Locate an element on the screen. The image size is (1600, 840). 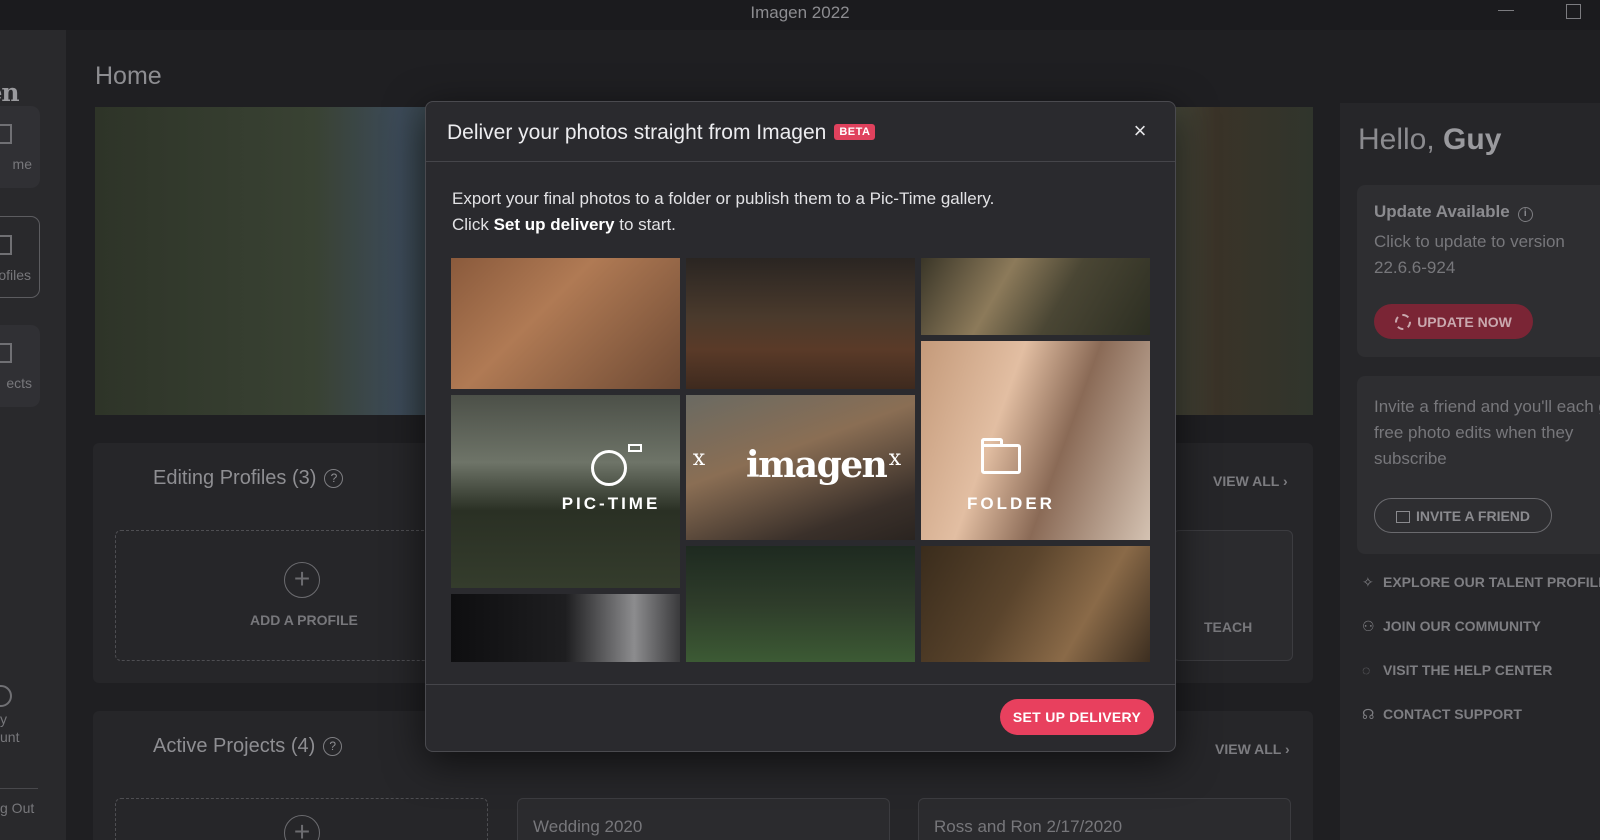
folder-label: FOLDER is located at coordinates (1011, 503).